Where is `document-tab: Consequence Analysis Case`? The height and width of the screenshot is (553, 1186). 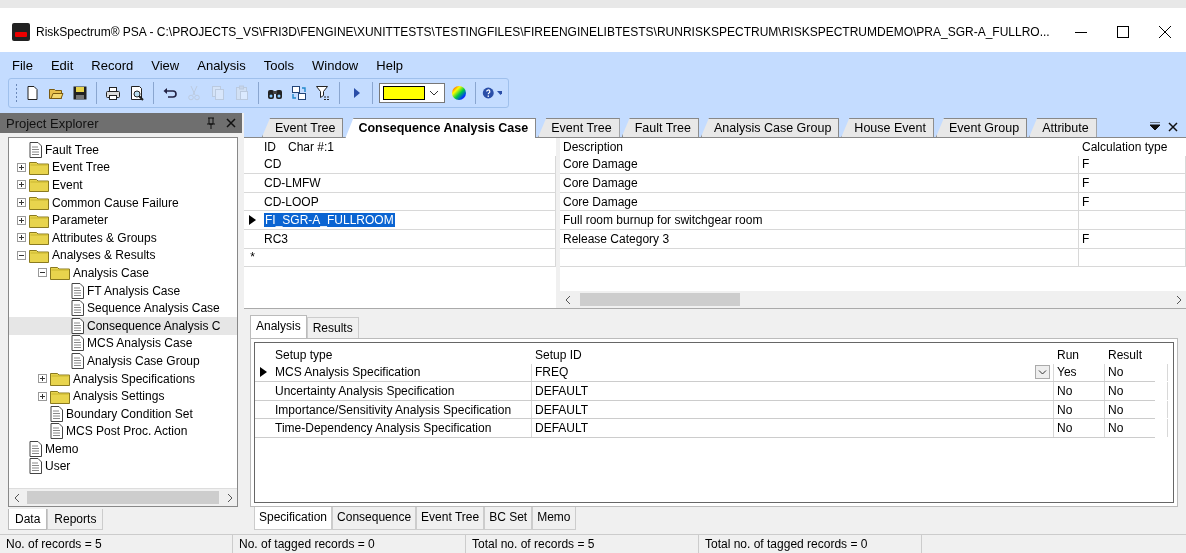 document-tab: Consequence Analysis Case is located at coordinates (441, 128).